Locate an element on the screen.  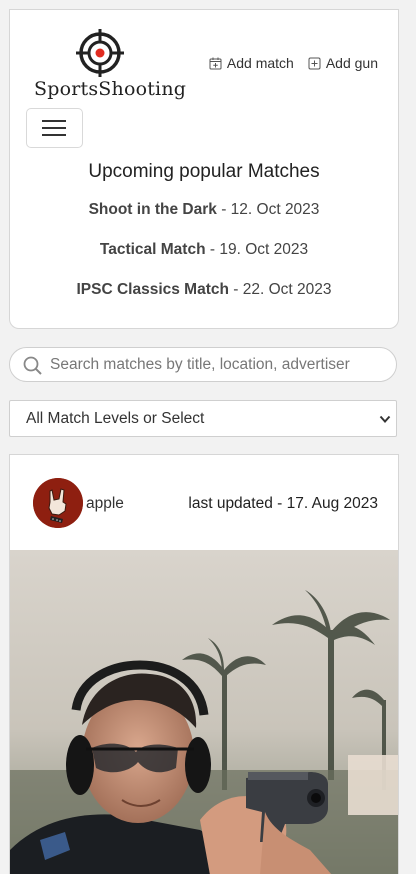
match-date: - 12. Oct 2023 is located at coordinates (268, 209).